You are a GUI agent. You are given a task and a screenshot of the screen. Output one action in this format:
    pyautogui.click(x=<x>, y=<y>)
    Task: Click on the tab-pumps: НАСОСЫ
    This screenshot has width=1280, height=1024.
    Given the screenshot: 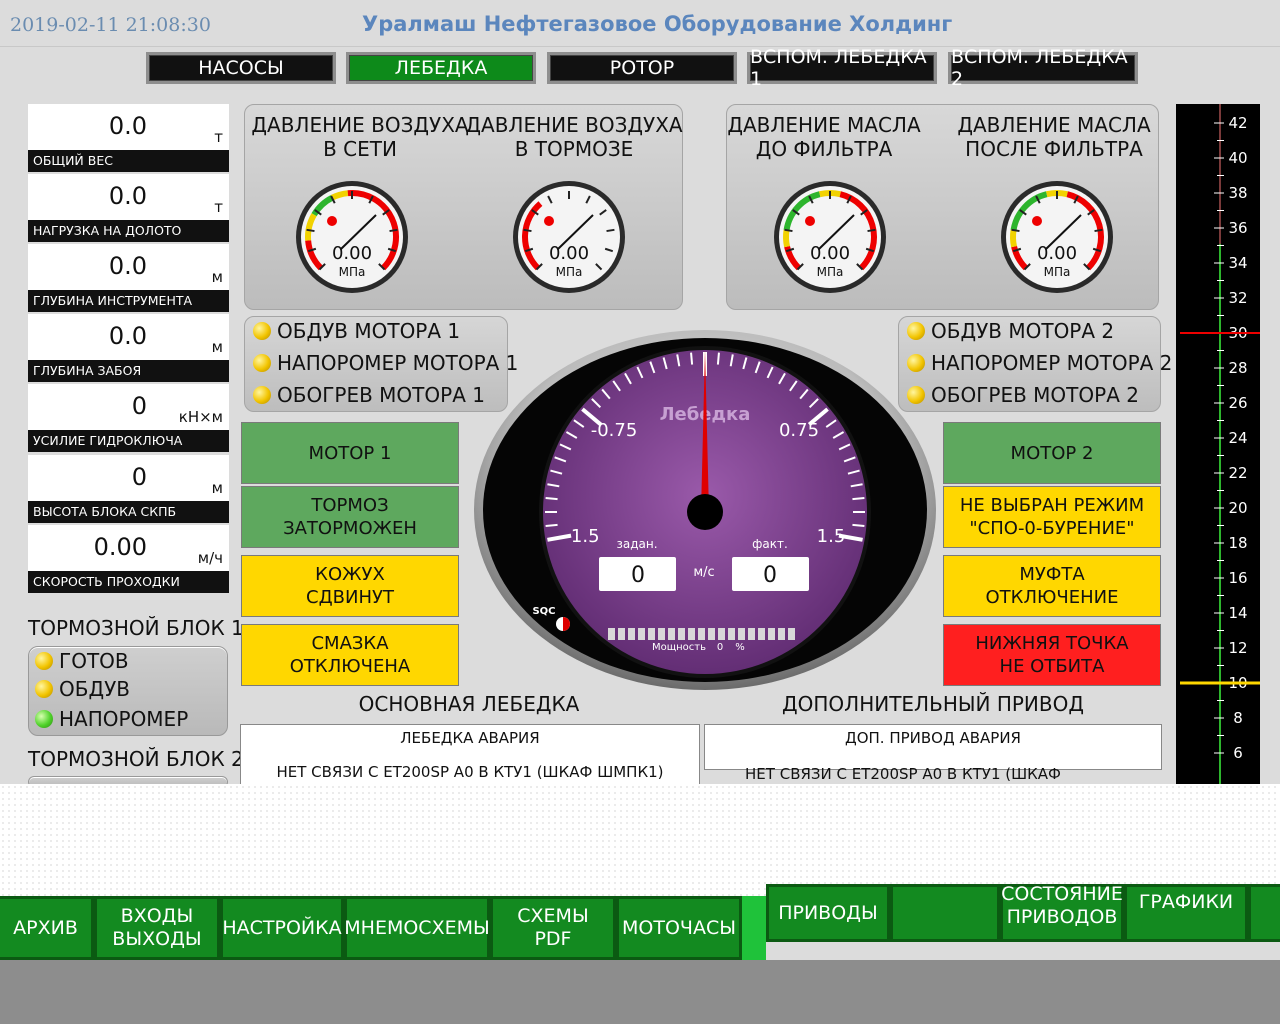 What is the action you would take?
    pyautogui.click(x=241, y=68)
    